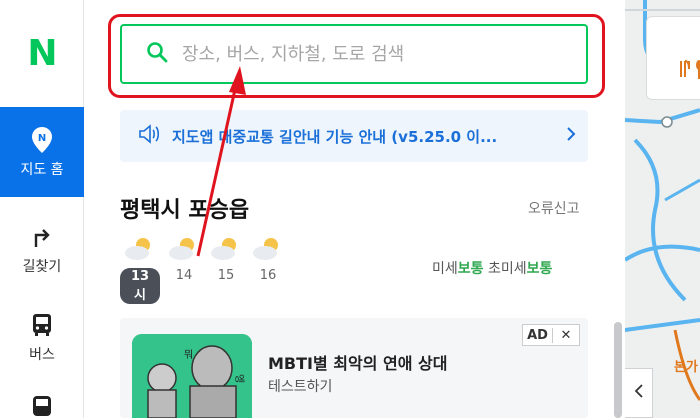 This screenshot has width=700, height=418. What do you see at coordinates (356, 56) in the screenshot?
I see `search-highlight-annotation` at bounding box center [356, 56].